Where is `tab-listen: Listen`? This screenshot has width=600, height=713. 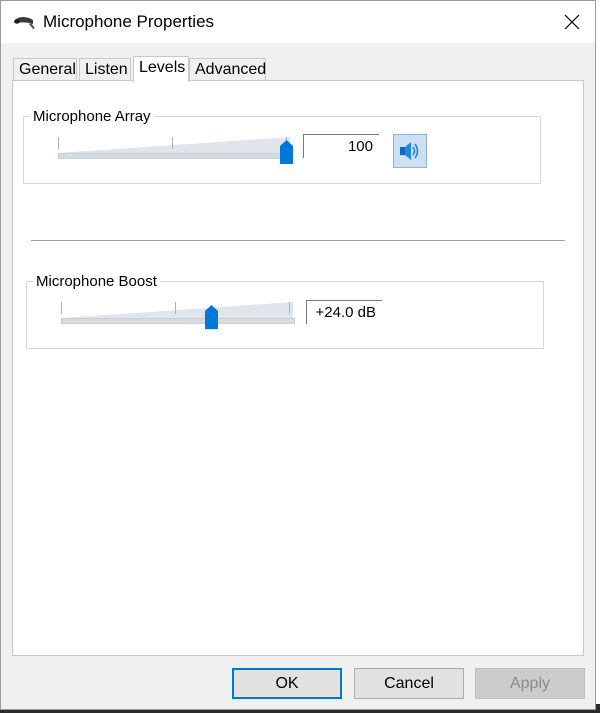 tab-listen: Listen is located at coordinates (105, 69).